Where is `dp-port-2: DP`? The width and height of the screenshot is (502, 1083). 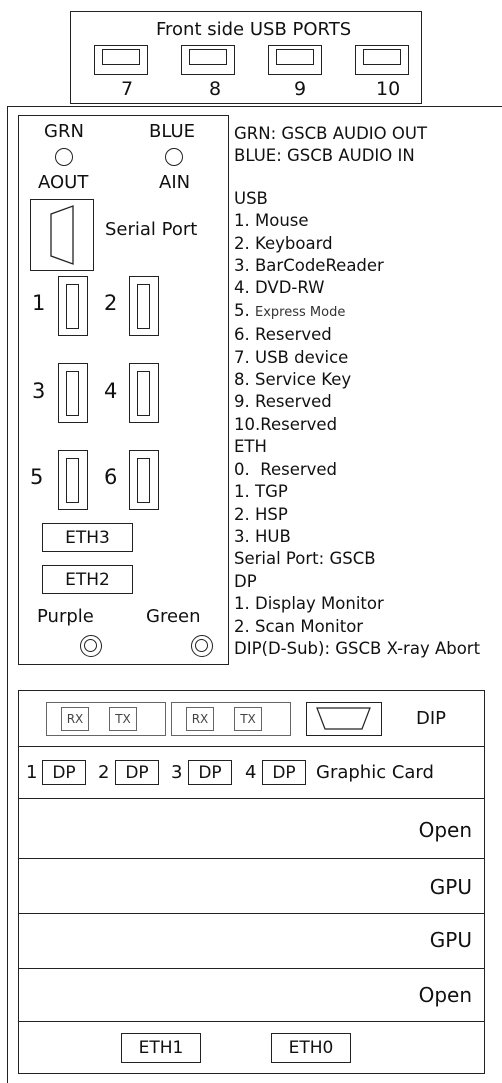
dp-port-2: DP is located at coordinates (137, 772).